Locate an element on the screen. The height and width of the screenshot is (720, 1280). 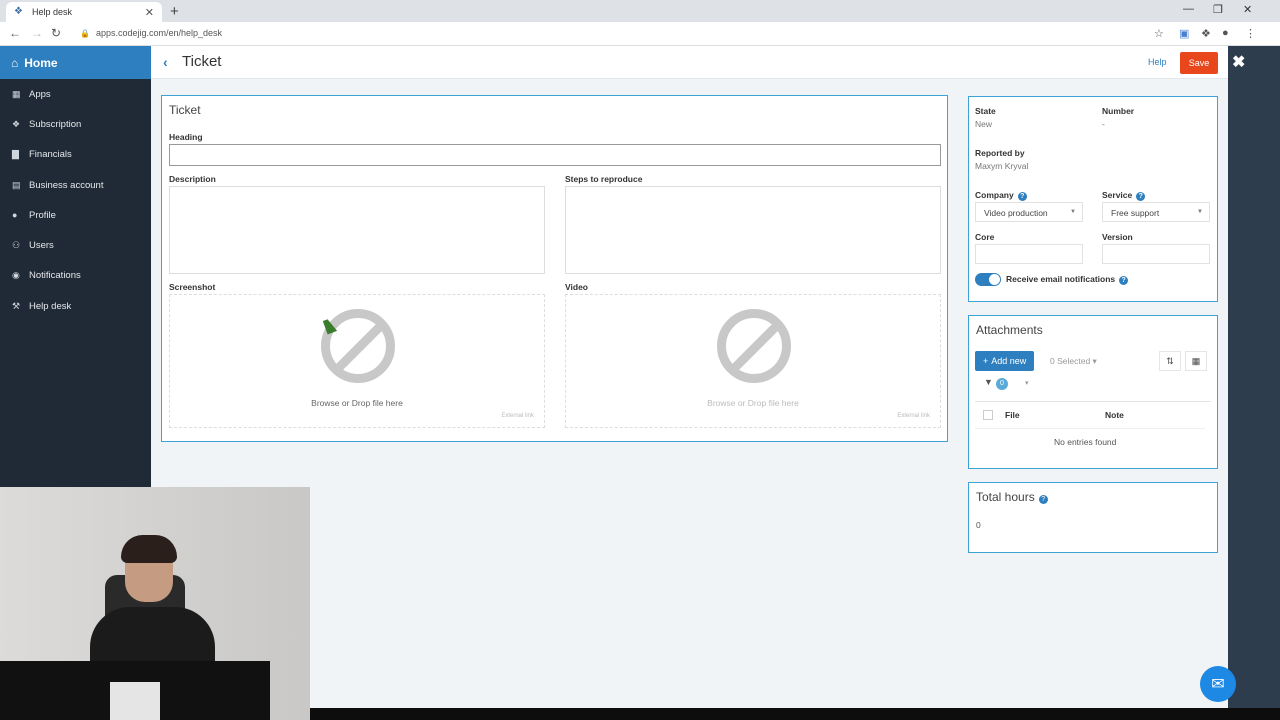
sidebar-item-users: ⚇ Users is located at coordinates (75, 245).